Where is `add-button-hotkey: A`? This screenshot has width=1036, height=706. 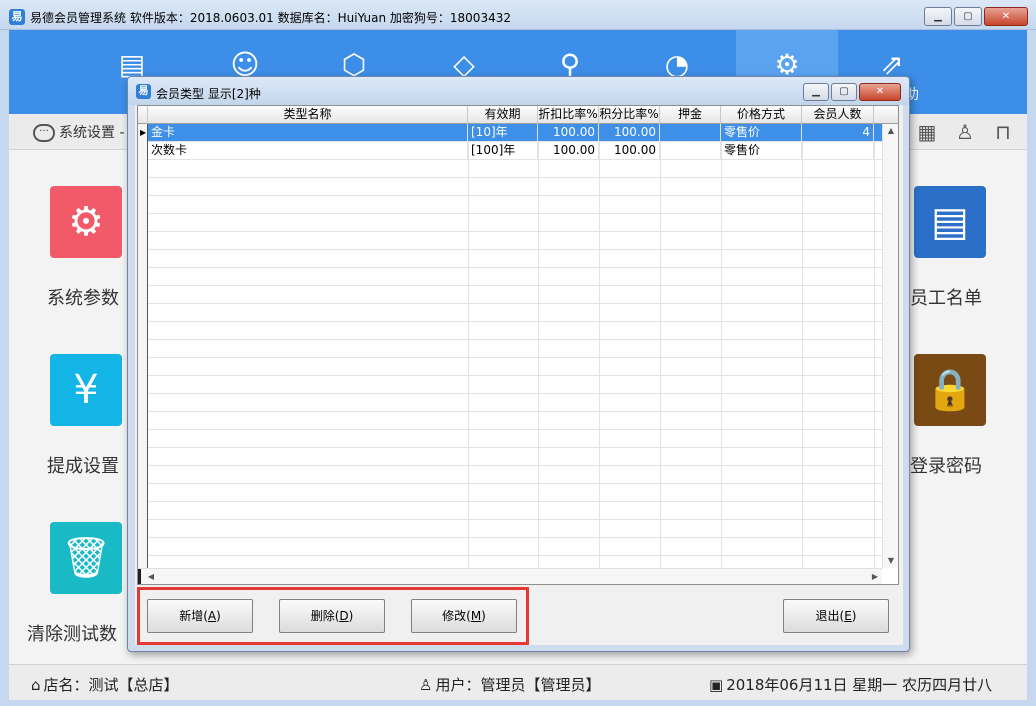 add-button-hotkey: A is located at coordinates (212, 616).